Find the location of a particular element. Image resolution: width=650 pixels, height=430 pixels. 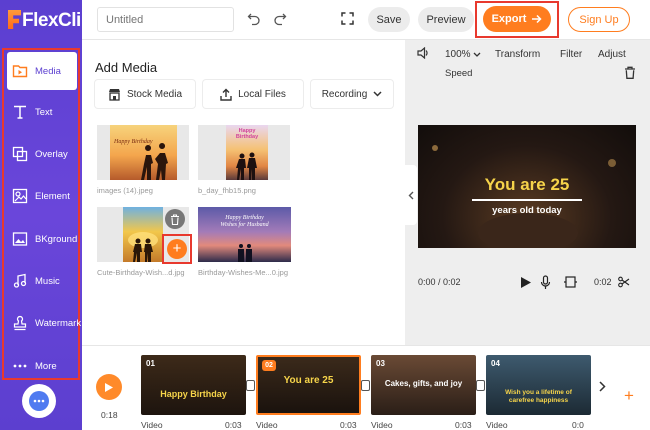

sidebar-item-overlay: Overlay is located at coordinates (42, 154).